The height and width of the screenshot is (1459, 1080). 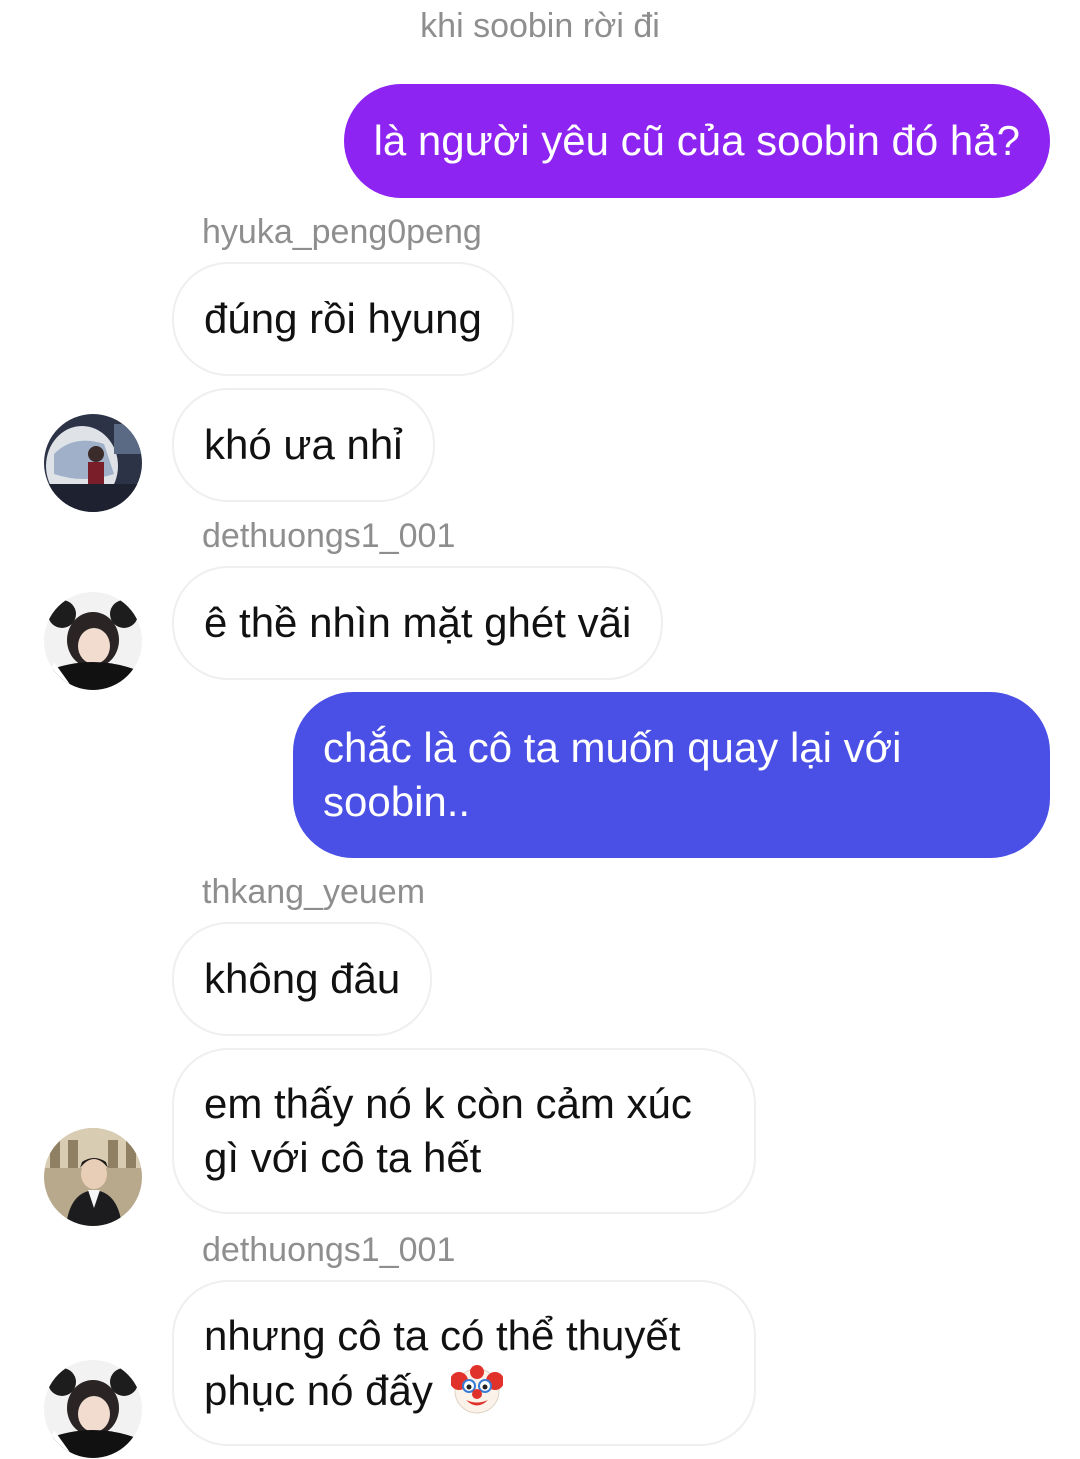 I want to click on sender-username: hyuka_peng0peng, so click(x=342, y=232).